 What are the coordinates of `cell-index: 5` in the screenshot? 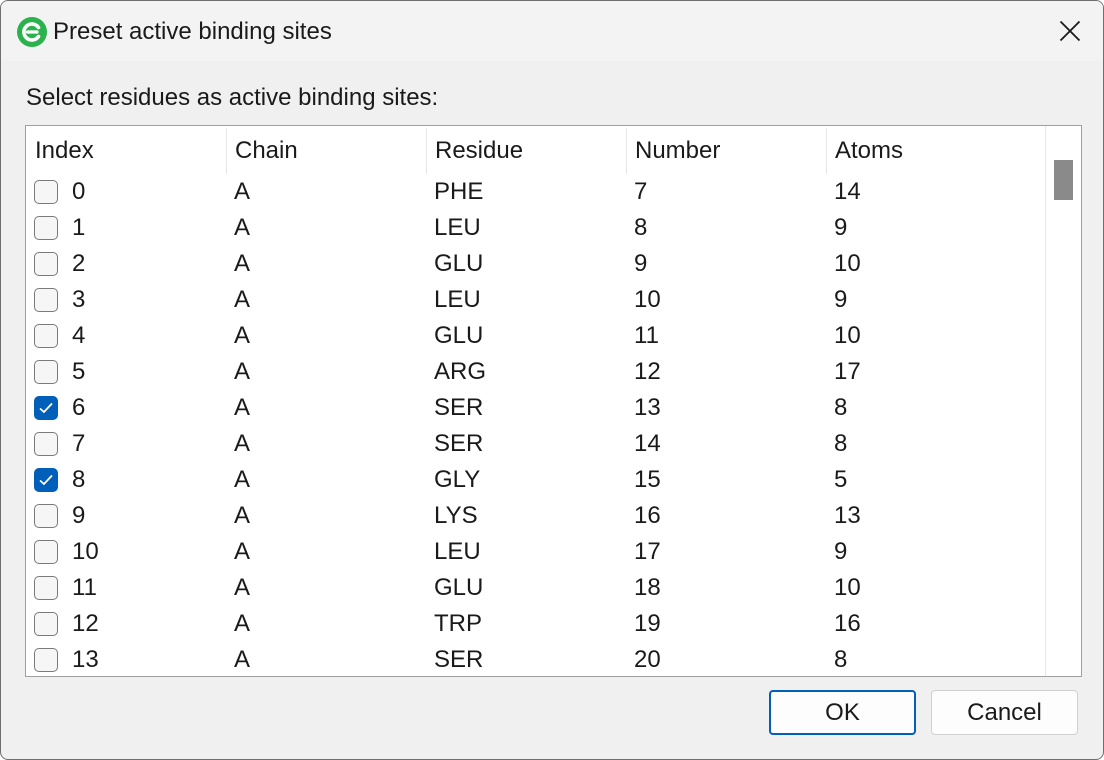 It's located at (79, 371).